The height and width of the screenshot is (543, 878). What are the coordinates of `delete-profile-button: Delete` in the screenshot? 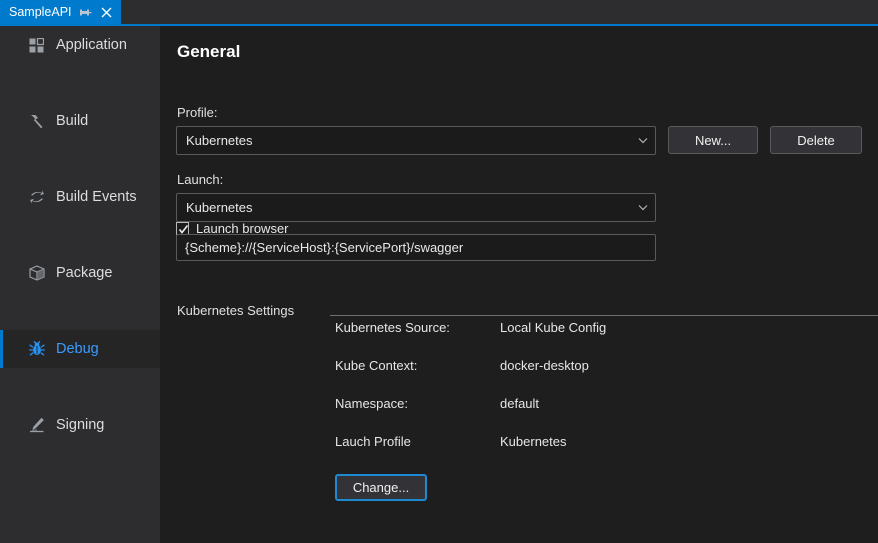 It's located at (816, 140).